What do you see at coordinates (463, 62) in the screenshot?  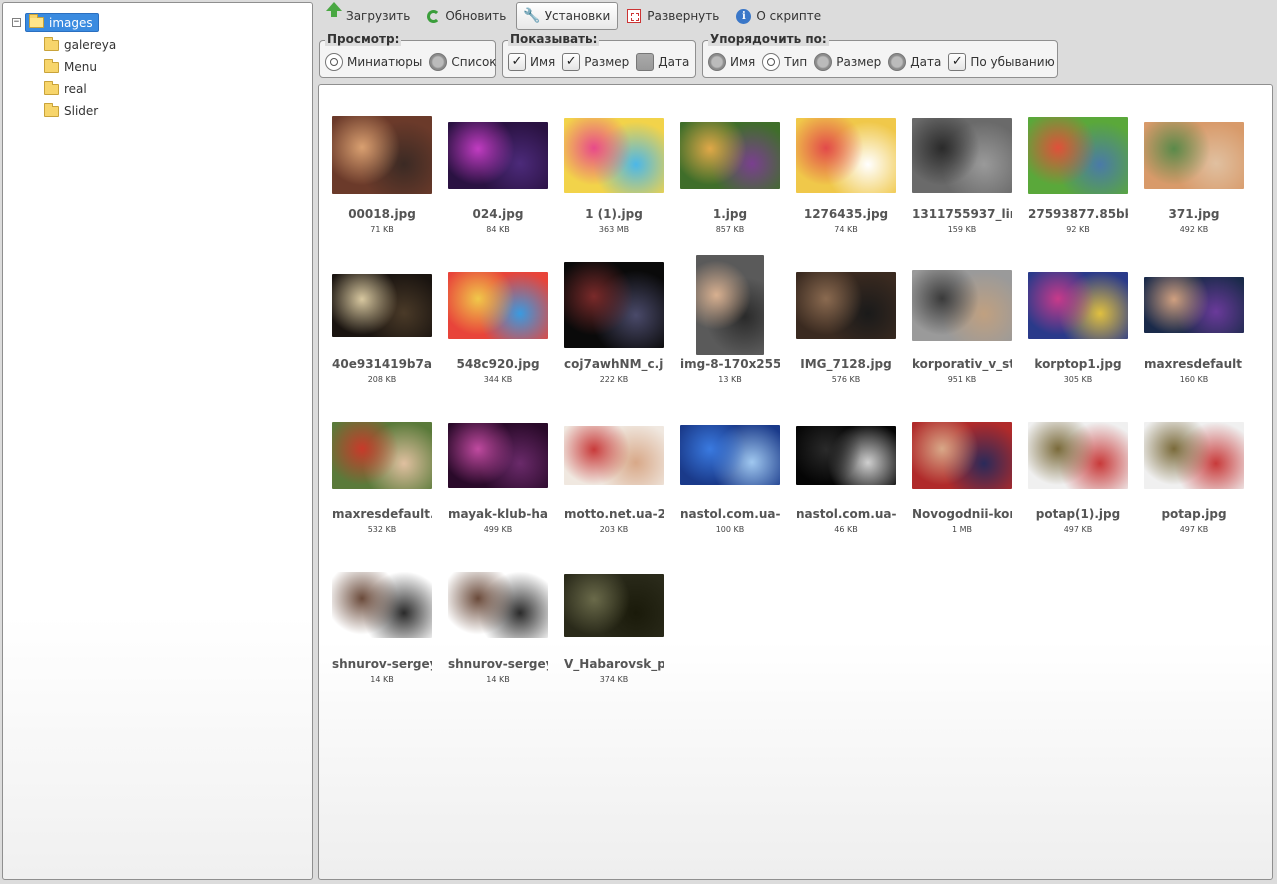 I see `view-list-radio: Список` at bounding box center [463, 62].